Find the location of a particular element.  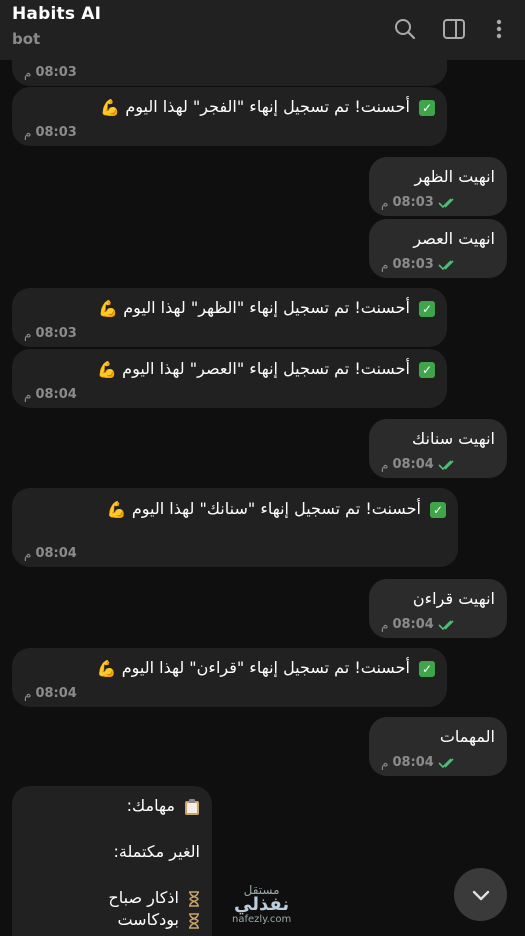

message-text: أحسنت! تم تسجيل إنهاء "العصر" لهذا اليوم is located at coordinates (266, 368).